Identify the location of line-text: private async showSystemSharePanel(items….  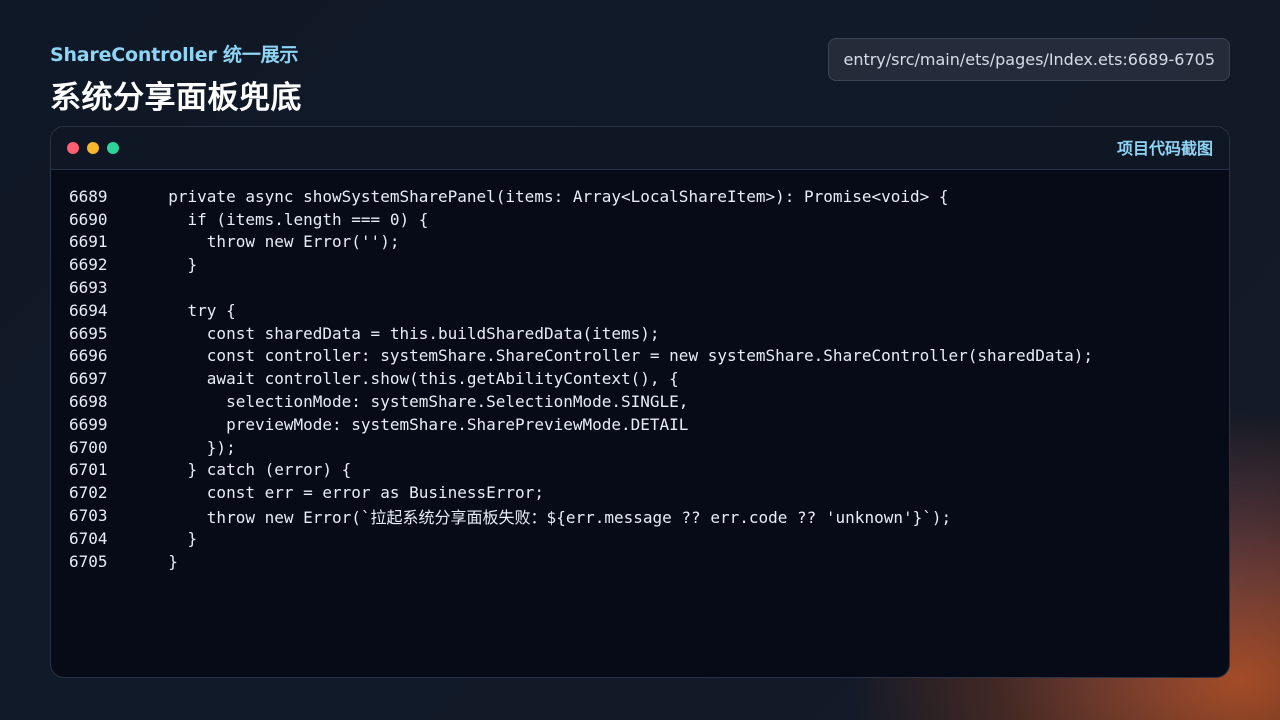
(549, 196).